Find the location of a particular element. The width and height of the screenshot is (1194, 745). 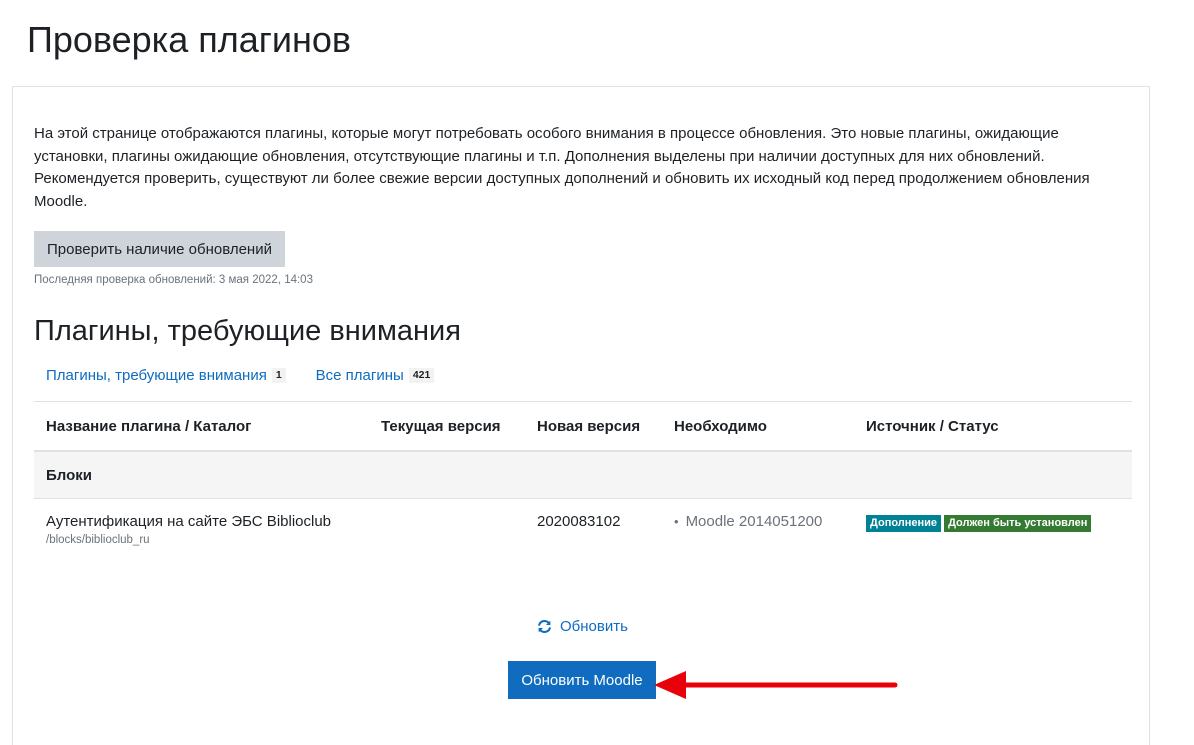

status-cell: Дополнение Должен быть установлен is located at coordinates (993, 532).